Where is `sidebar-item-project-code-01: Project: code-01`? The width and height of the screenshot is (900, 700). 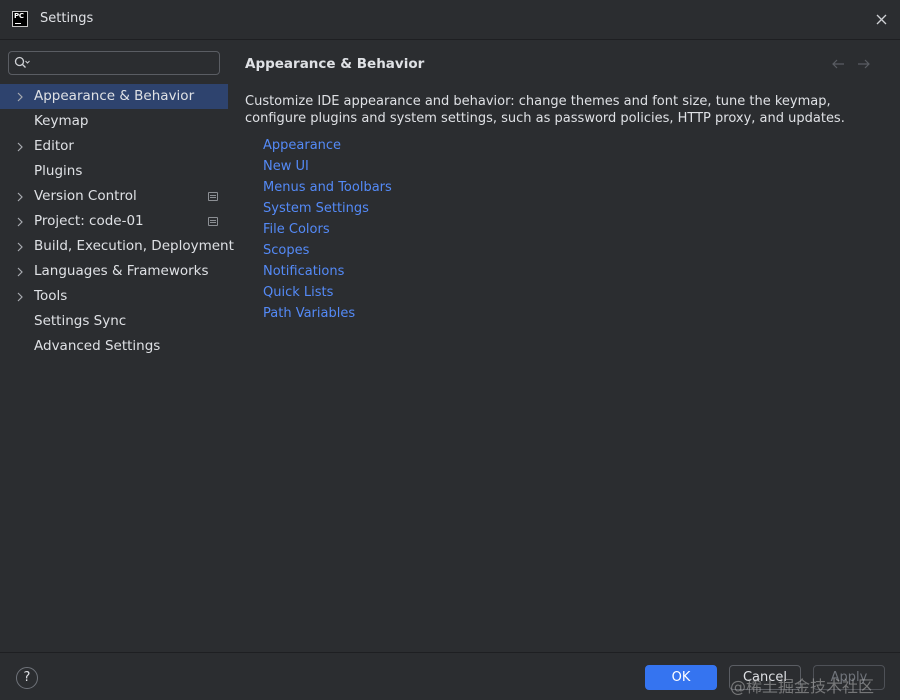
sidebar-item-project-code-01: Project: code-01 is located at coordinates (114, 221).